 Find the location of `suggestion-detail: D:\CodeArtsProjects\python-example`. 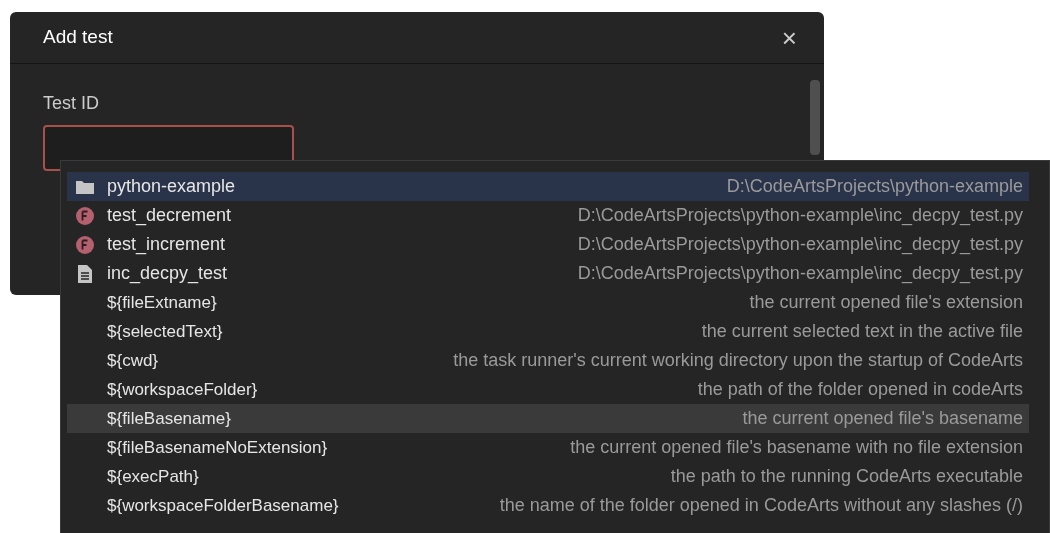

suggestion-detail: D:\CodeArtsProjects\python-example is located at coordinates (874, 186).